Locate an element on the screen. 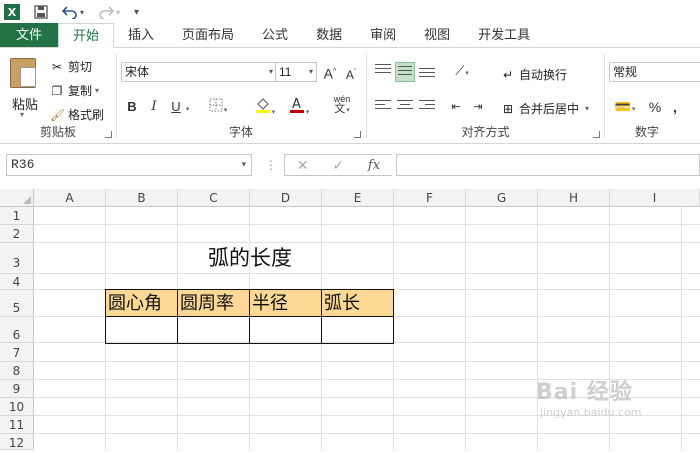  alignment-group-label: 对齐方式 is located at coordinates (485, 132).